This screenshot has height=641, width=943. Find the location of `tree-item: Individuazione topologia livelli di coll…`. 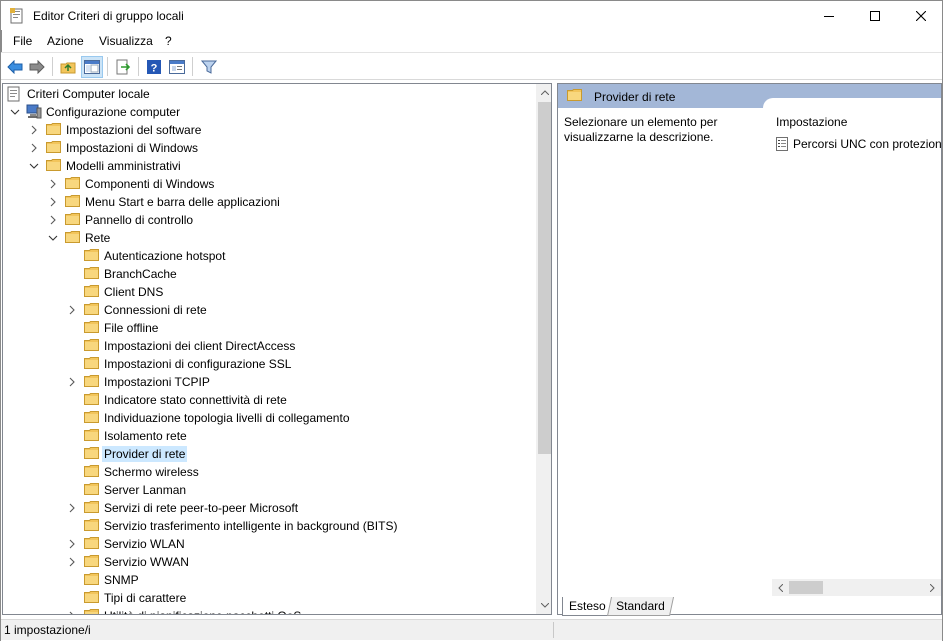

tree-item: Individuazione topologia livelli di coll… is located at coordinates (269, 418).